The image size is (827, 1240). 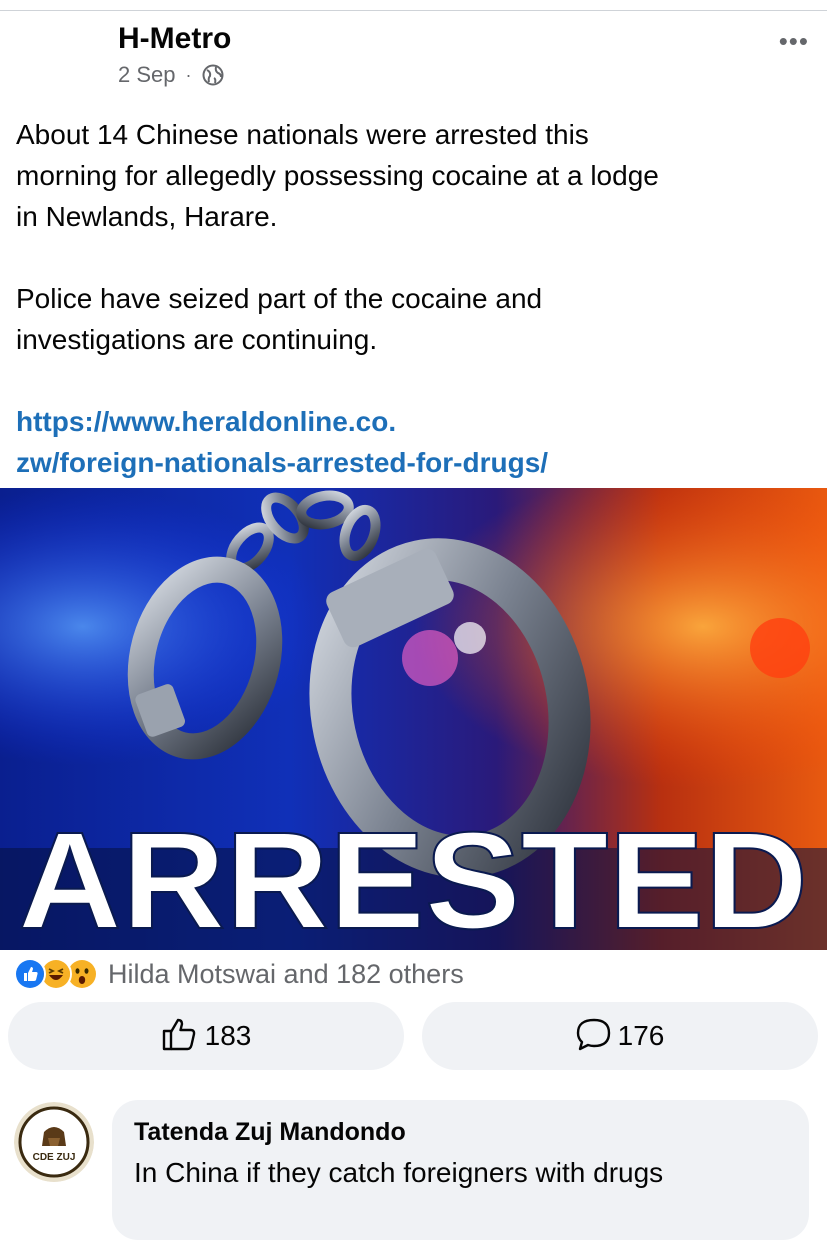 I want to click on post-meta: 2 Sep ·, so click(x=171, y=75).